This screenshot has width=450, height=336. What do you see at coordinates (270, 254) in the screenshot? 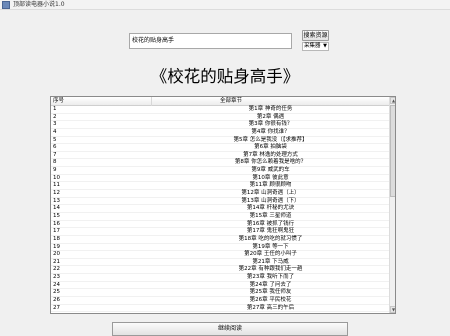
I see `chapter-name: 第20章 王任的小叫子` at bounding box center [270, 254].